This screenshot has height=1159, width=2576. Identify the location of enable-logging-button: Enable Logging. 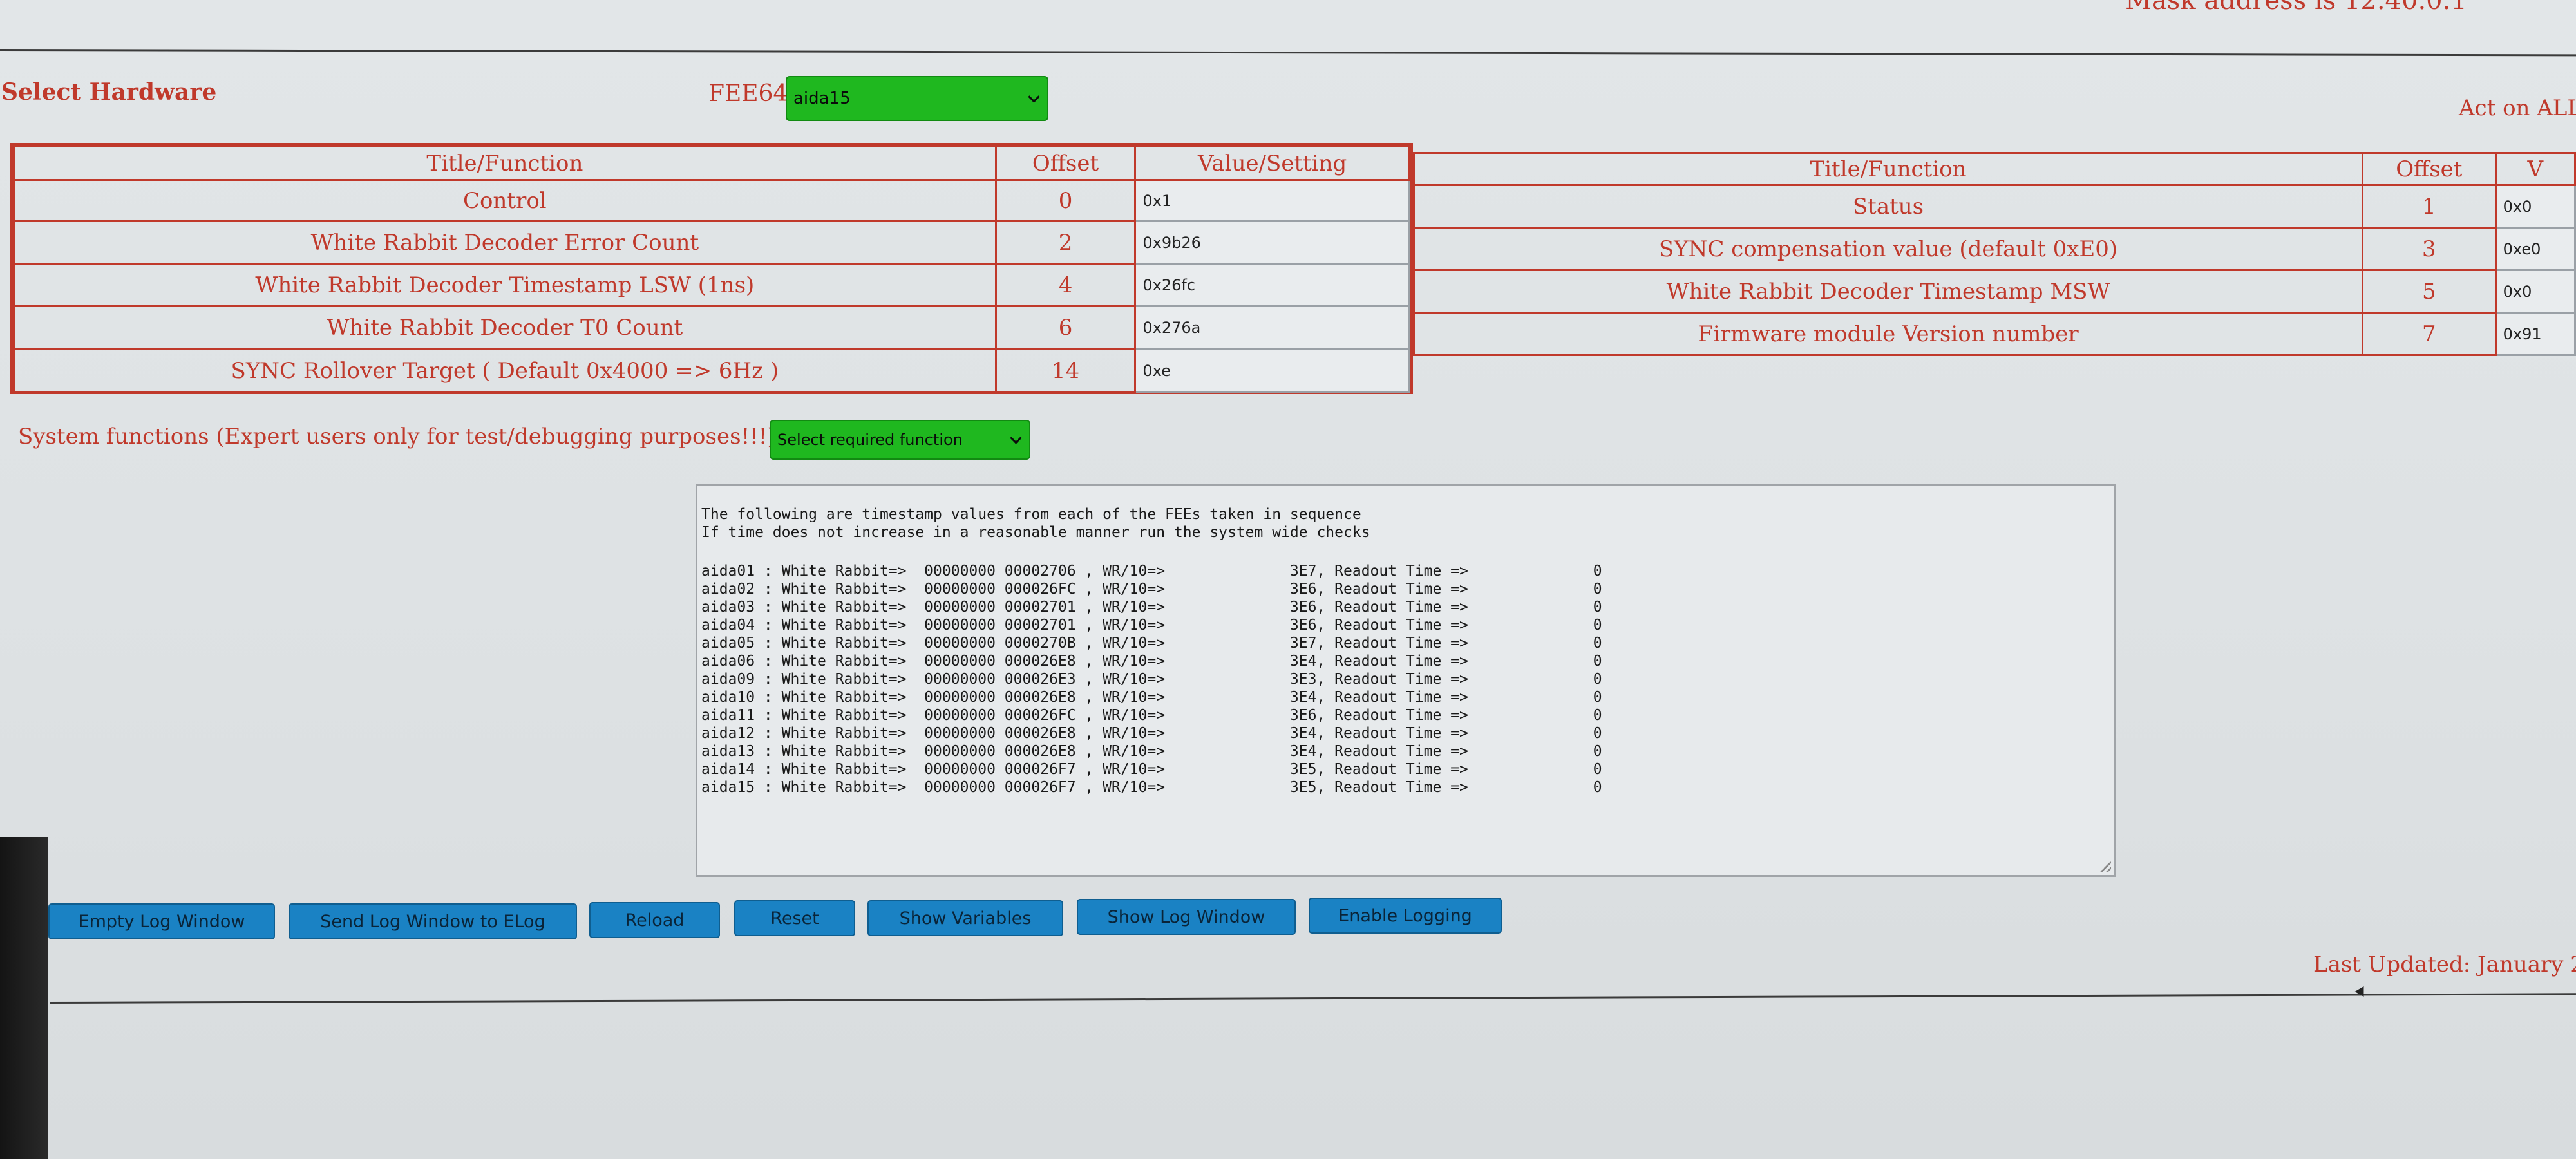
(1405, 916).